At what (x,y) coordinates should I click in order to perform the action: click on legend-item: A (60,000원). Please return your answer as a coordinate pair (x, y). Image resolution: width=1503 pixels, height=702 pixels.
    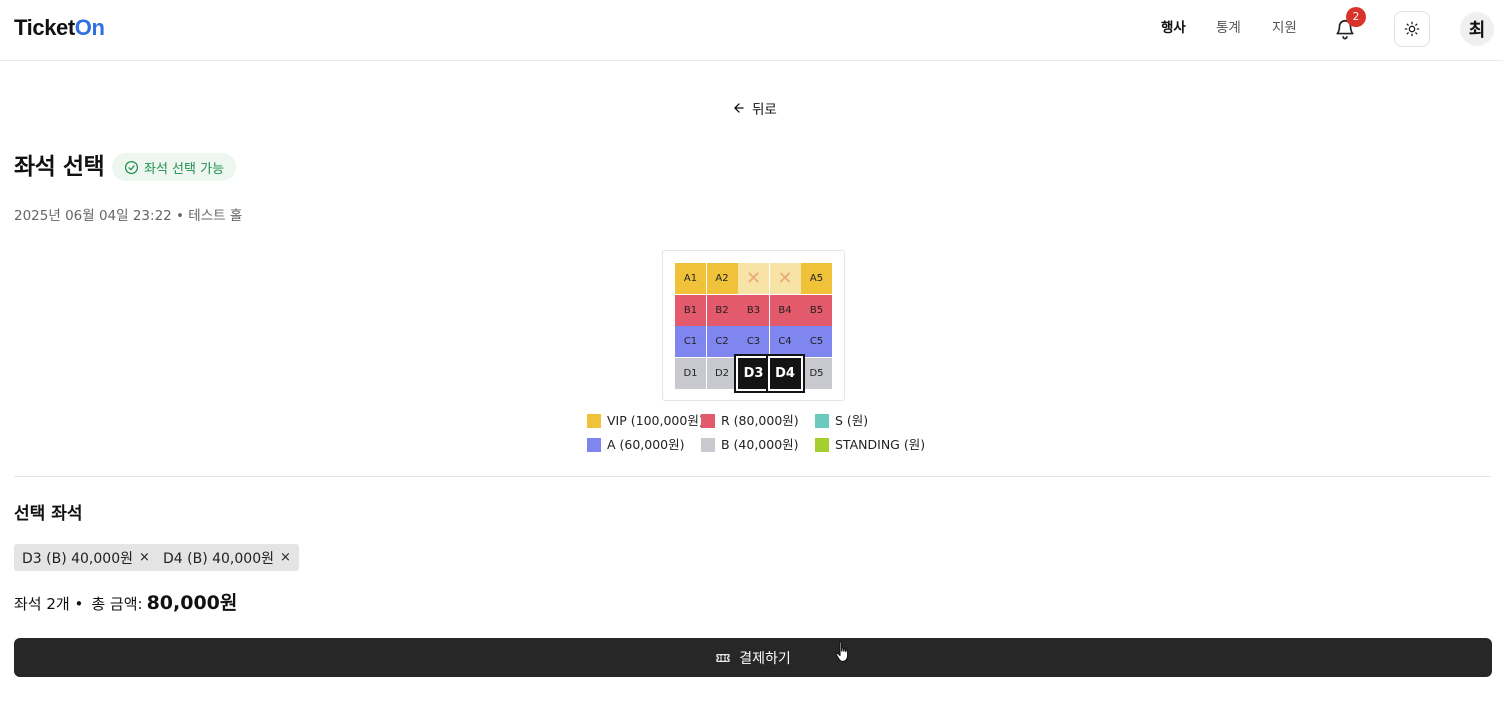
    Looking at the image, I should click on (636, 445).